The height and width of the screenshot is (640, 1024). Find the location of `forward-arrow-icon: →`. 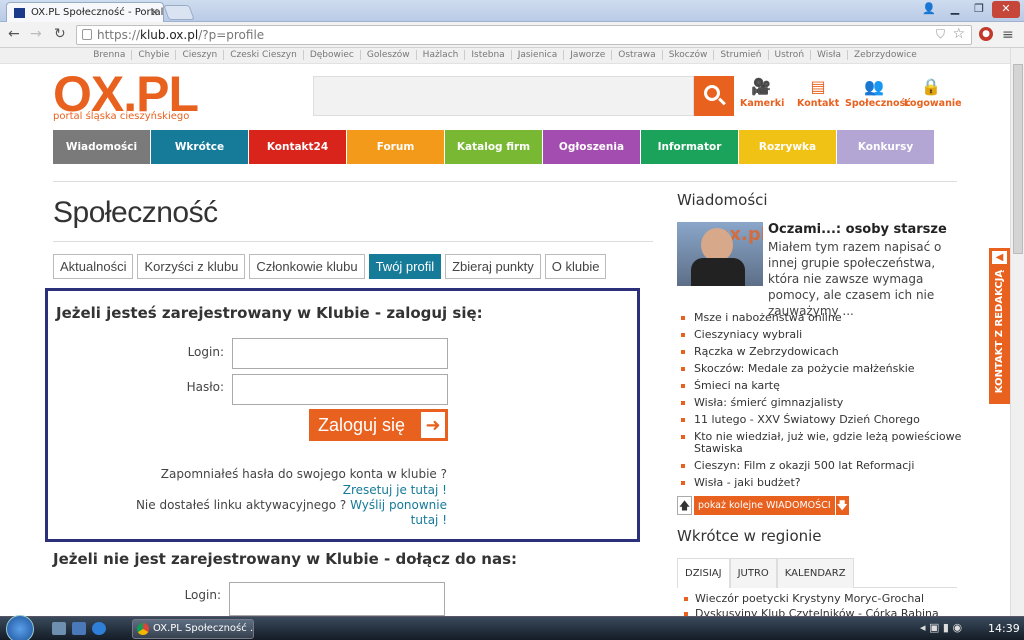

forward-arrow-icon: → is located at coordinates (36, 34).